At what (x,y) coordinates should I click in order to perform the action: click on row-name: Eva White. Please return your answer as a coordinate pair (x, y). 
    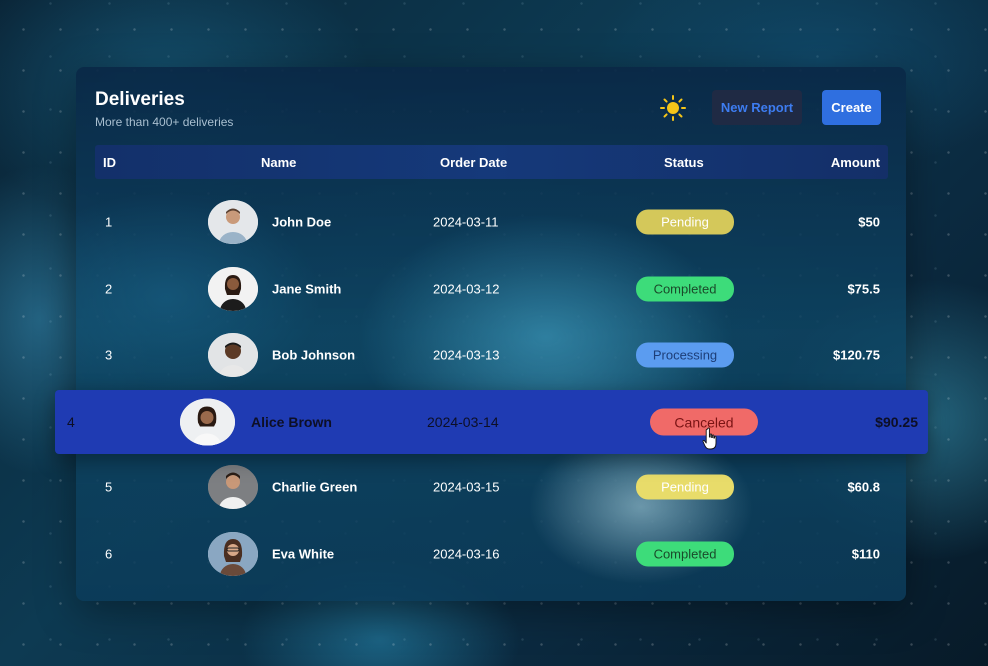
    Looking at the image, I should click on (303, 554).